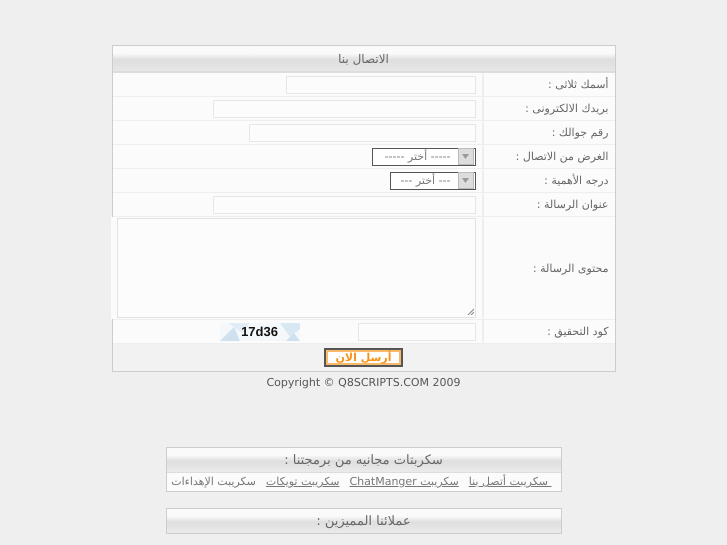 Image resolution: width=727 pixels, height=545 pixels. Describe the element at coordinates (213, 481) in the screenshot. I see `script-label: سكريبت الإهداءات` at that location.